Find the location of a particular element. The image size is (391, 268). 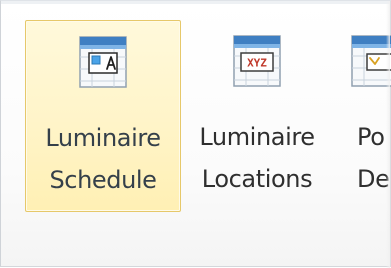

schedule-table-icon is located at coordinates (103, 63).